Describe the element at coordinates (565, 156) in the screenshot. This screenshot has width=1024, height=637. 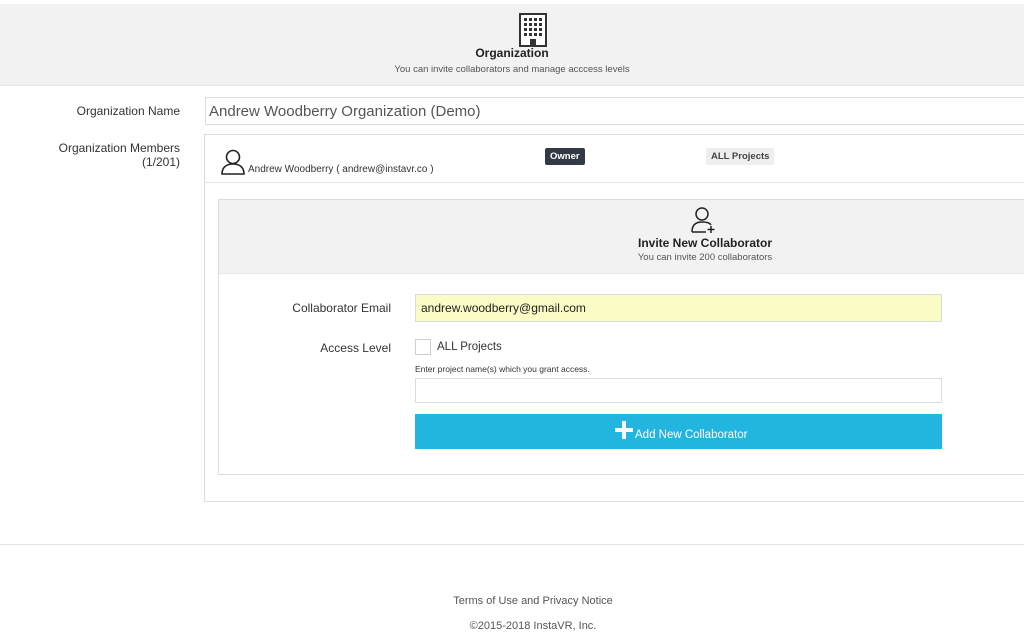
I see `role-badge: Owner` at that location.